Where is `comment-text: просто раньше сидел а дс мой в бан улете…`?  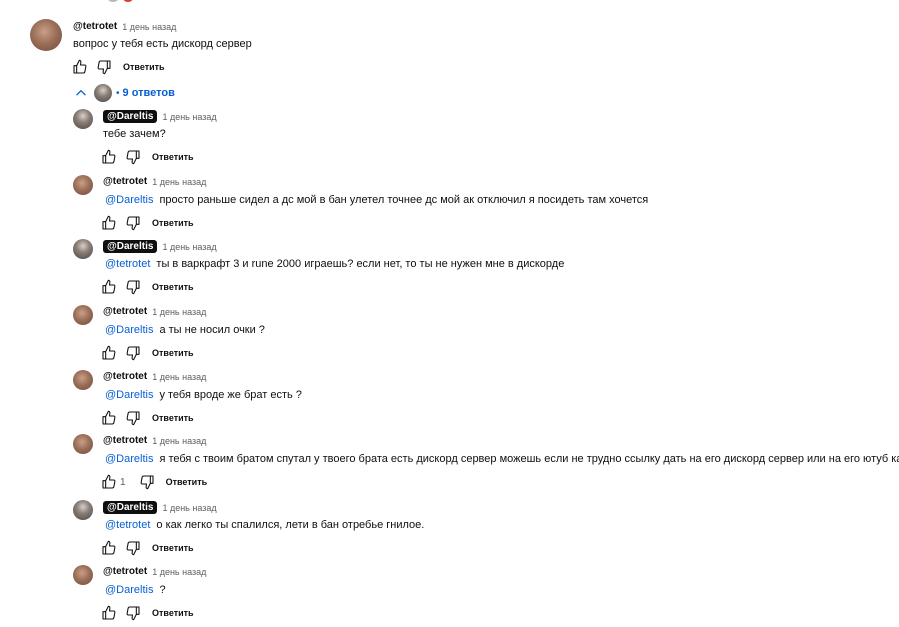
comment-text: просто раньше сидел а дс мой в бан улете… is located at coordinates (404, 200).